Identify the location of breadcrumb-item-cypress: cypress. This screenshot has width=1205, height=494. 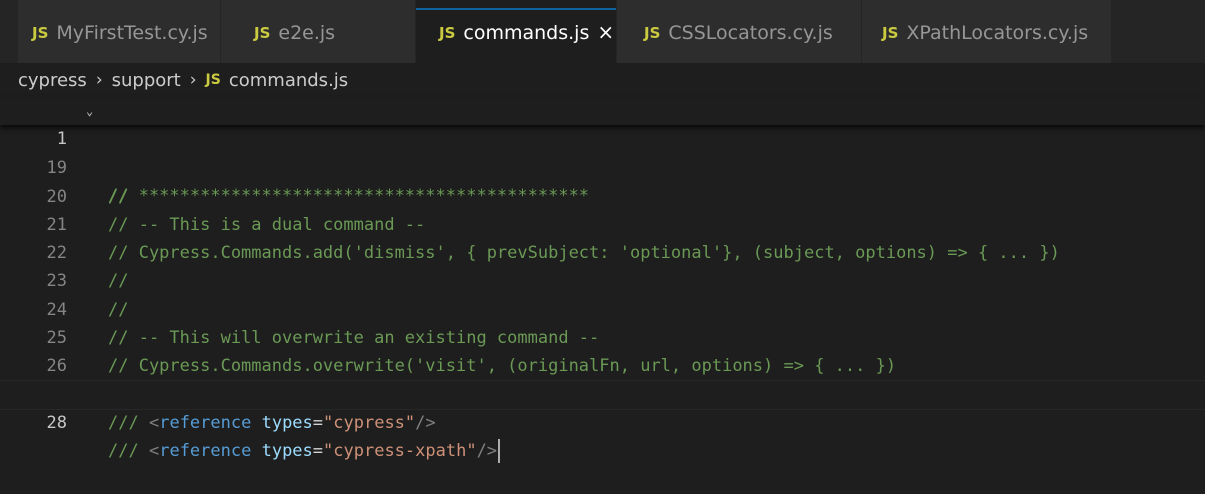
(52, 80).